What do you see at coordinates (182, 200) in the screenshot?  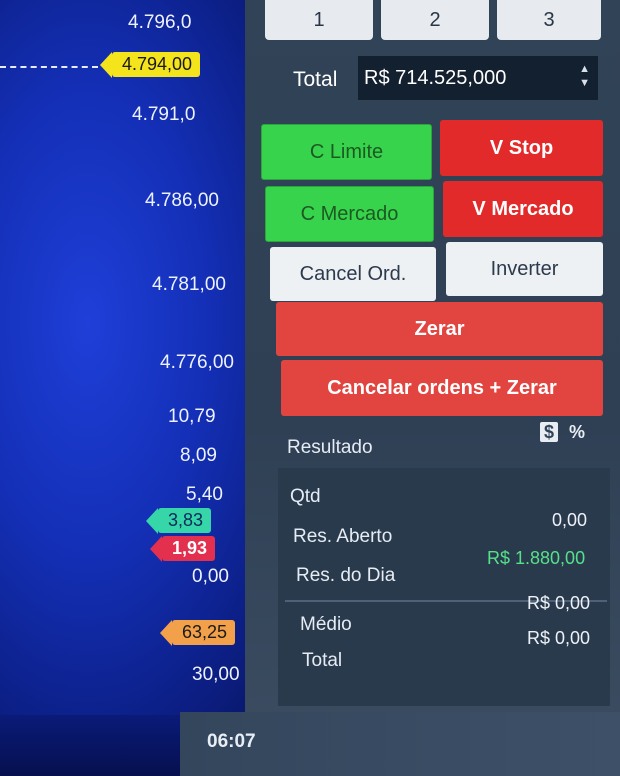 I see `price-level-label: 4.786,00` at bounding box center [182, 200].